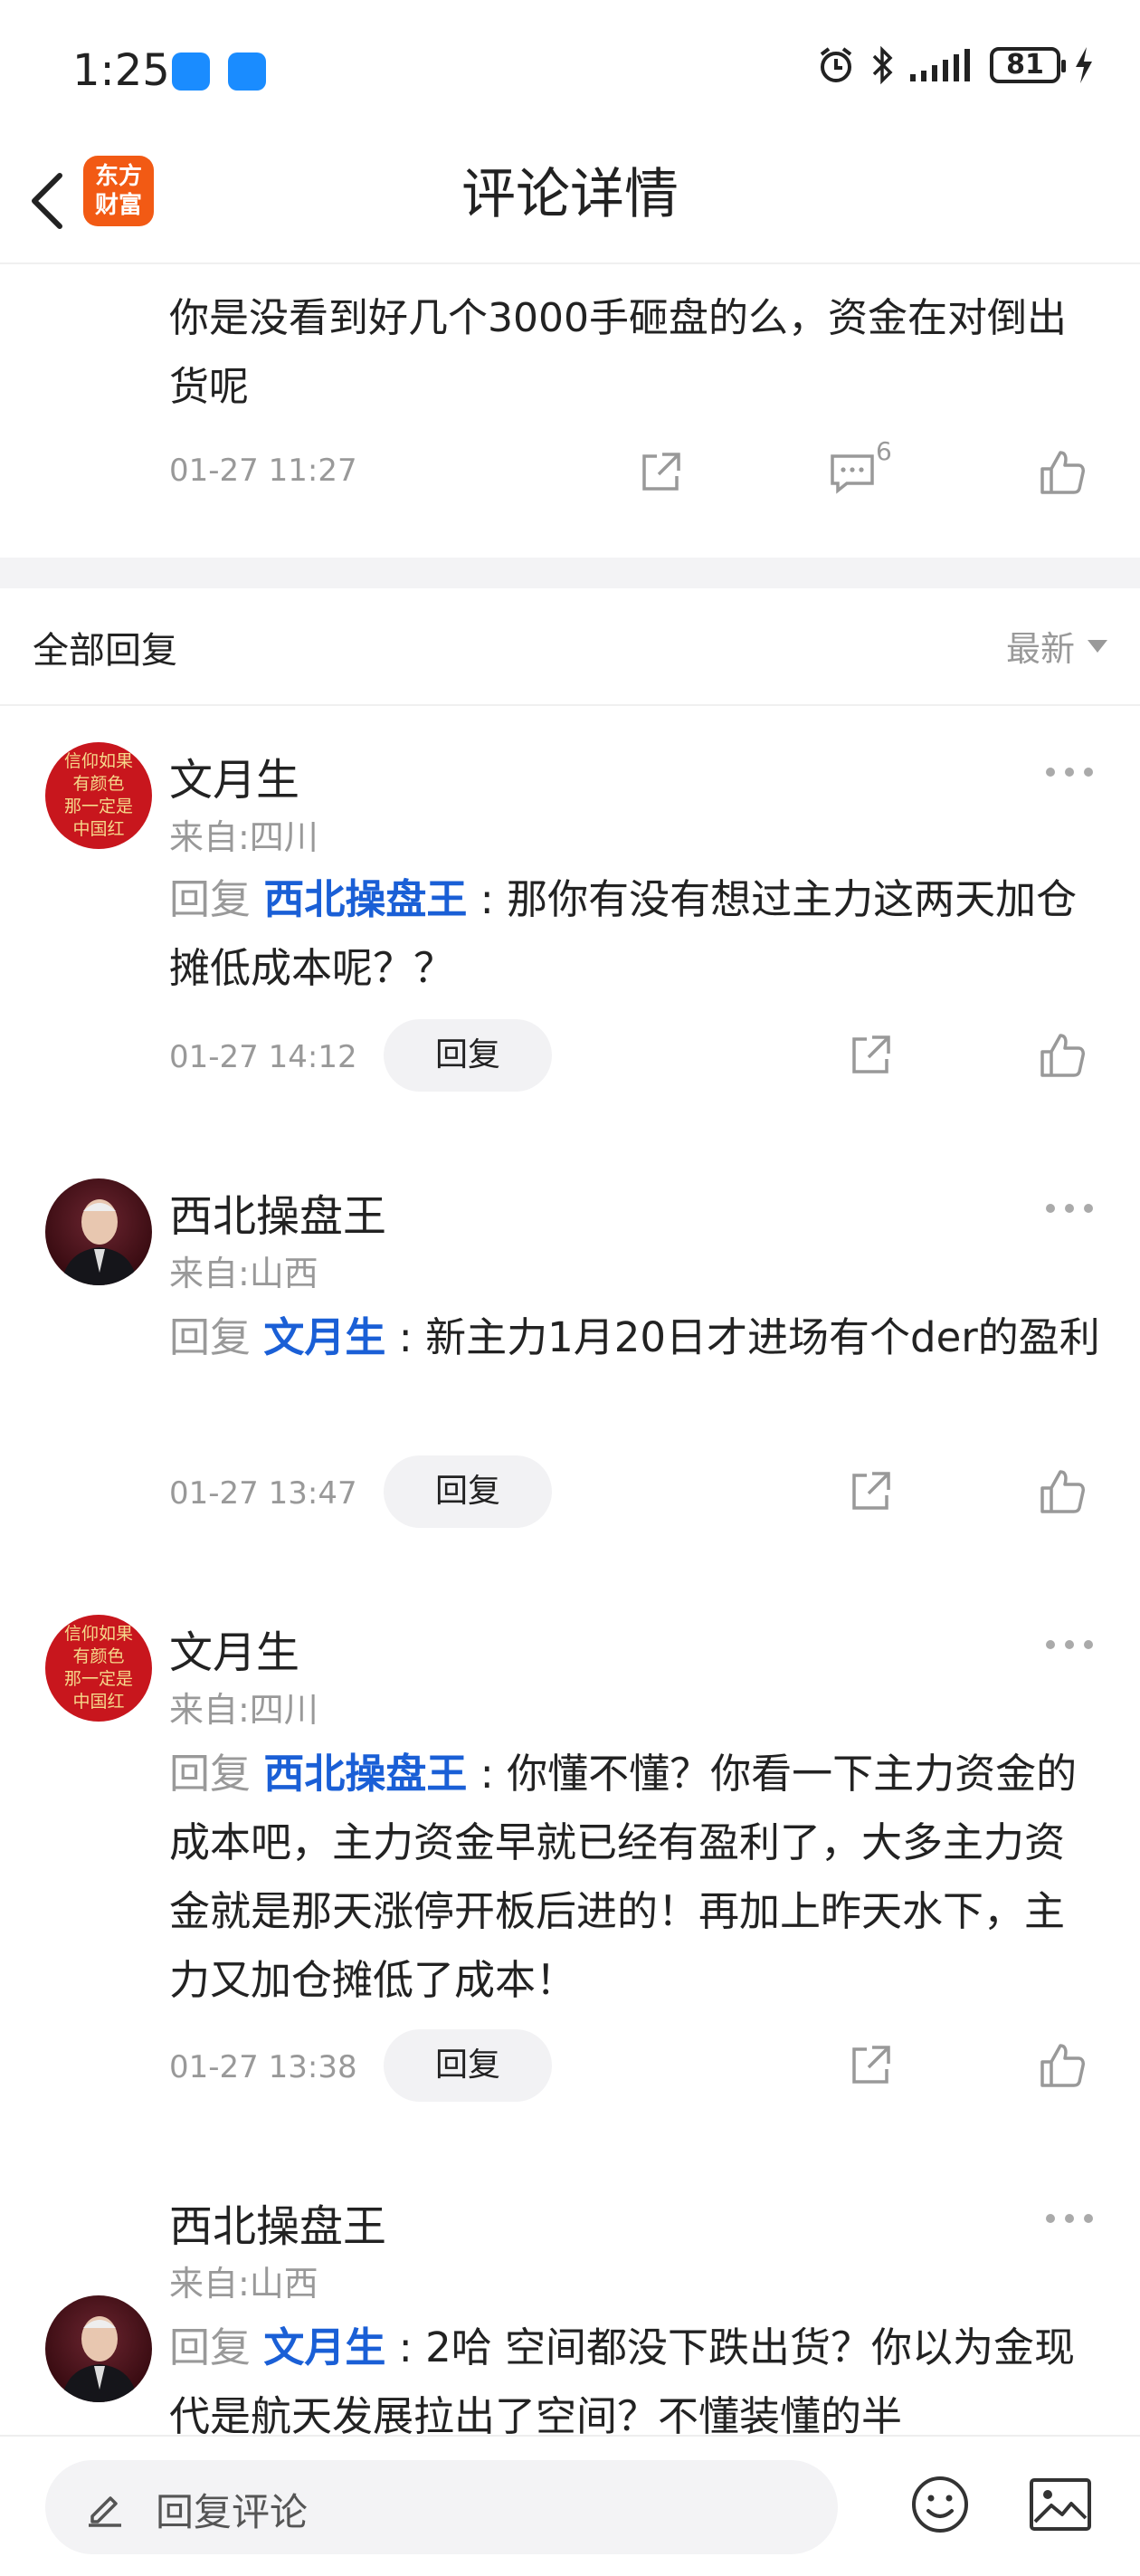 The height and width of the screenshot is (2576, 1140). Describe the element at coordinates (263, 1057) in the screenshot. I see `reply-time: 01-27 14:12` at that location.